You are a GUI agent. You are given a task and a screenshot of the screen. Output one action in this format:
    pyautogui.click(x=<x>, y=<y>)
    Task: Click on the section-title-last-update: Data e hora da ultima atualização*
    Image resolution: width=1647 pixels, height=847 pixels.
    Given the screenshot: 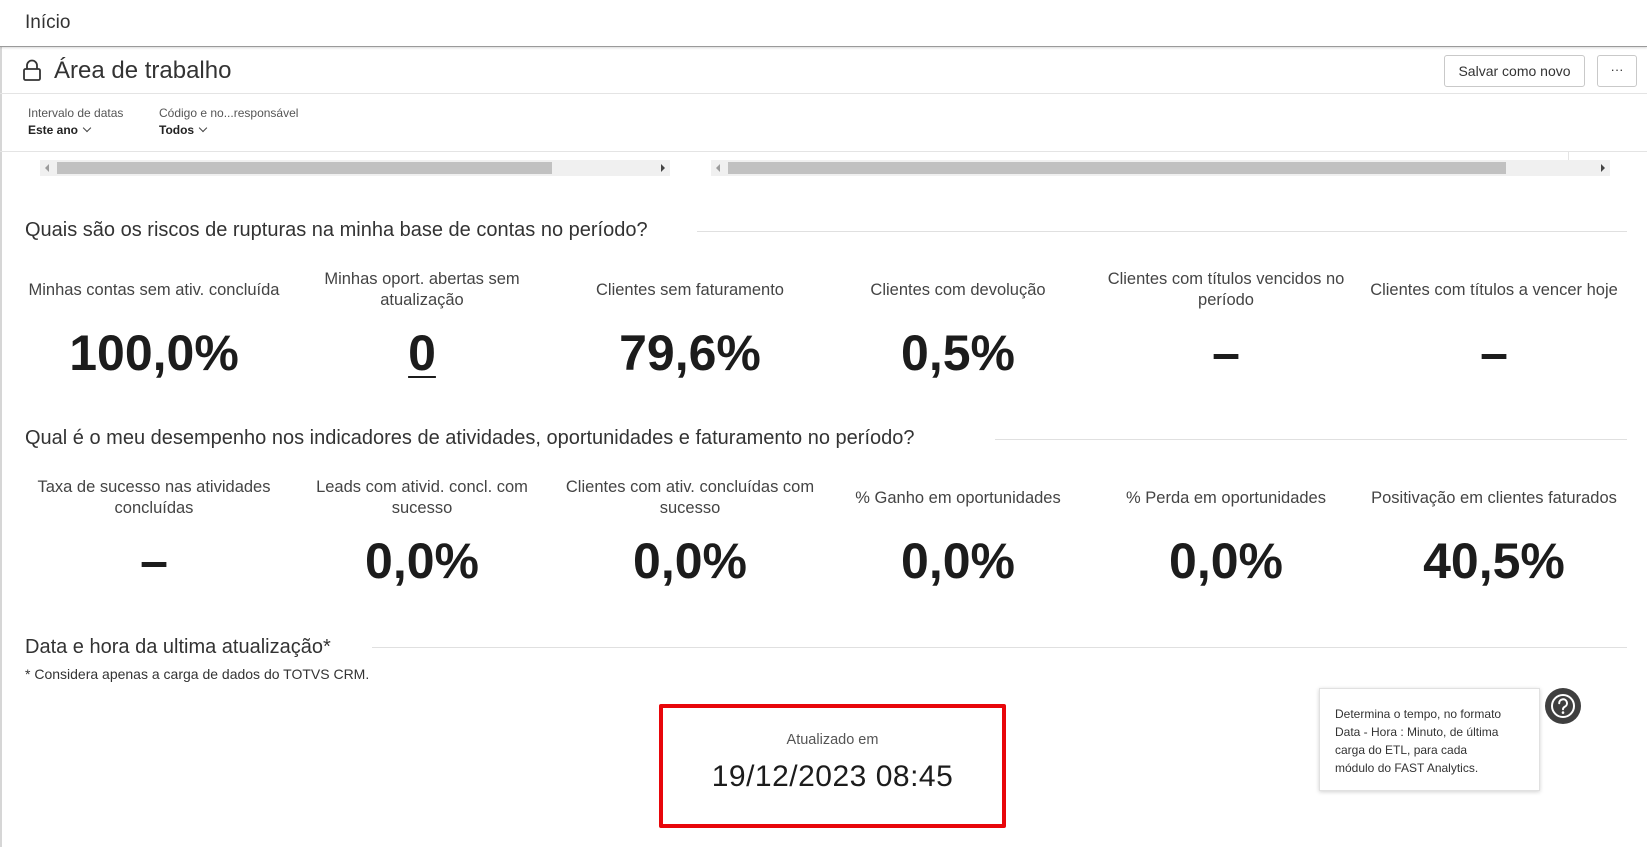 What is the action you would take?
    pyautogui.click(x=178, y=647)
    